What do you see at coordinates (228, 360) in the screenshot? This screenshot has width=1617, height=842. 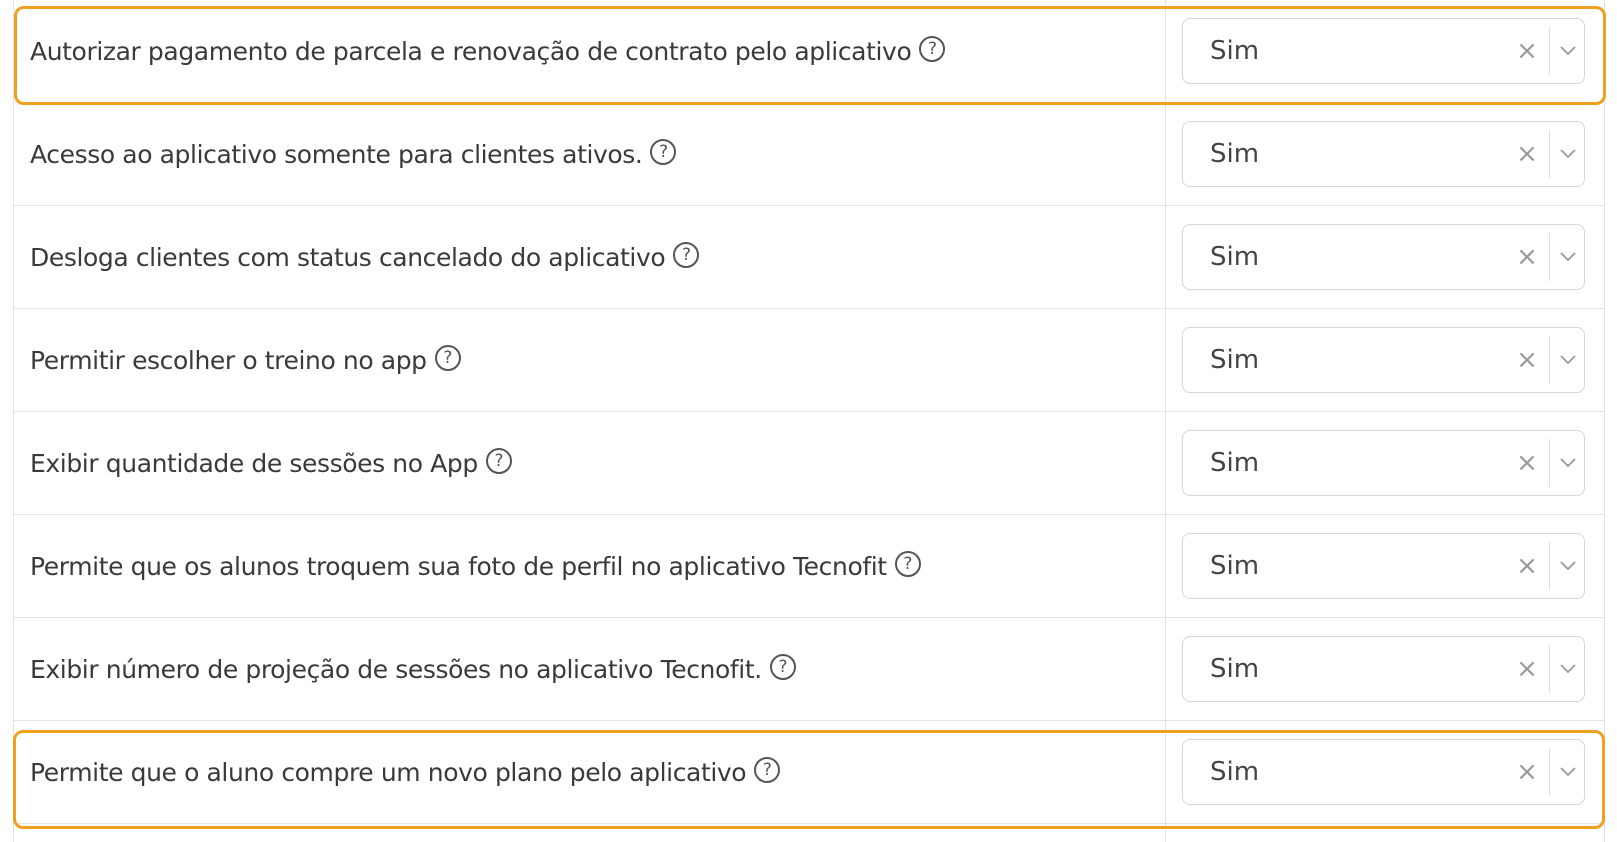 I see `setting-label-text: Permitir escolher o treino no app` at bounding box center [228, 360].